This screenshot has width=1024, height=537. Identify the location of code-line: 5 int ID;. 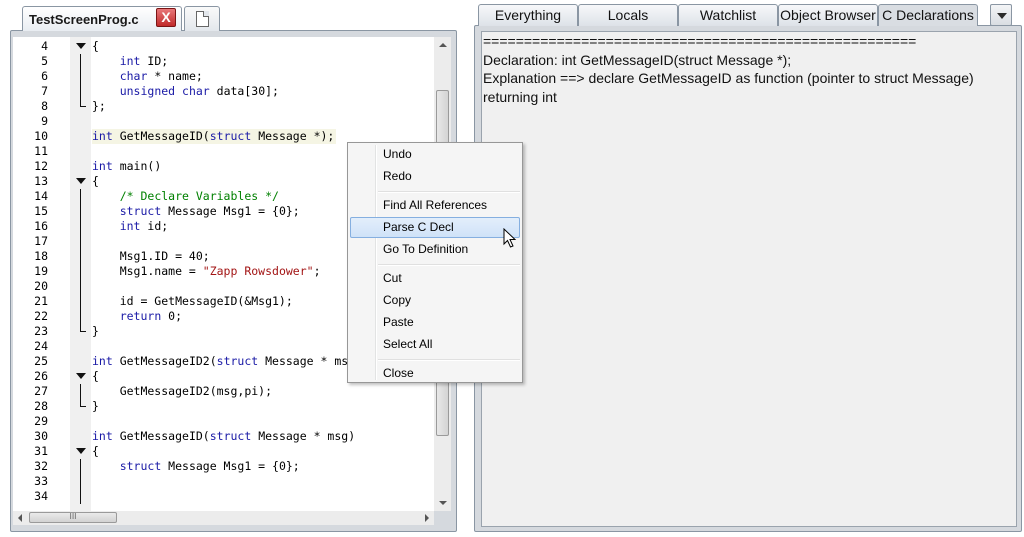
(223, 61).